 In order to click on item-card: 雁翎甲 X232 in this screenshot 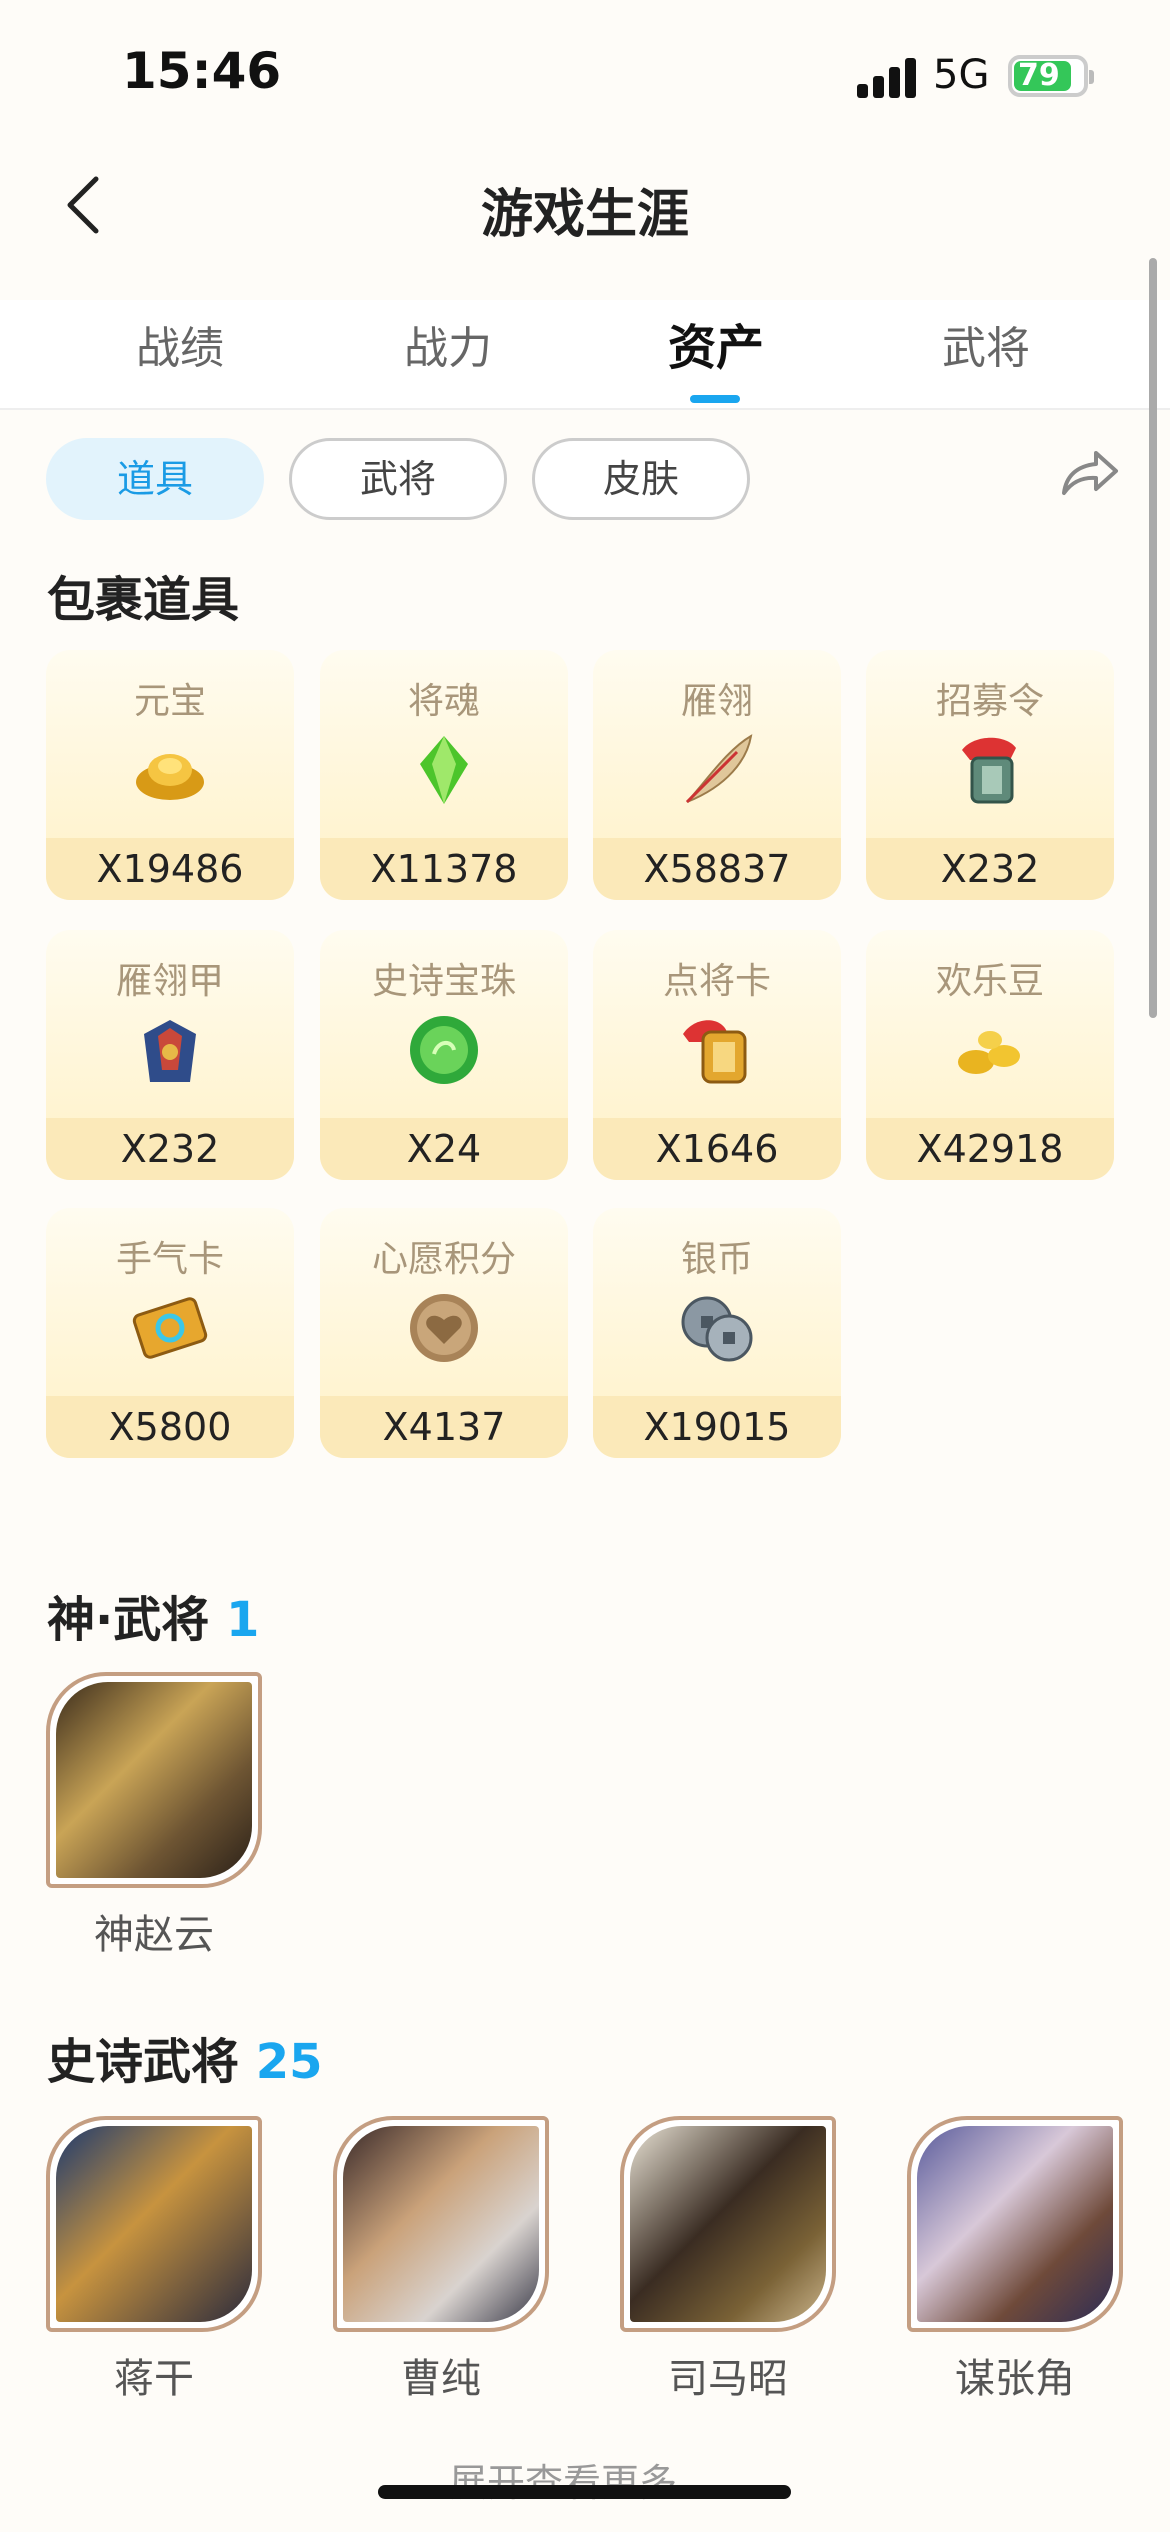, I will do `click(170, 1055)`.